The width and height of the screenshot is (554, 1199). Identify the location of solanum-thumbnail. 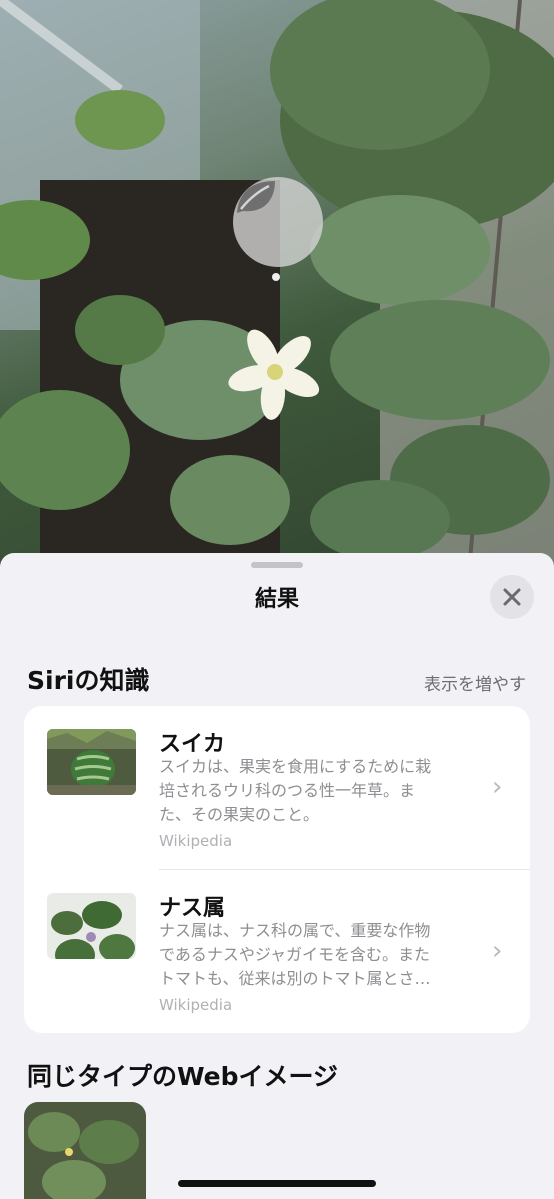
(91, 926).